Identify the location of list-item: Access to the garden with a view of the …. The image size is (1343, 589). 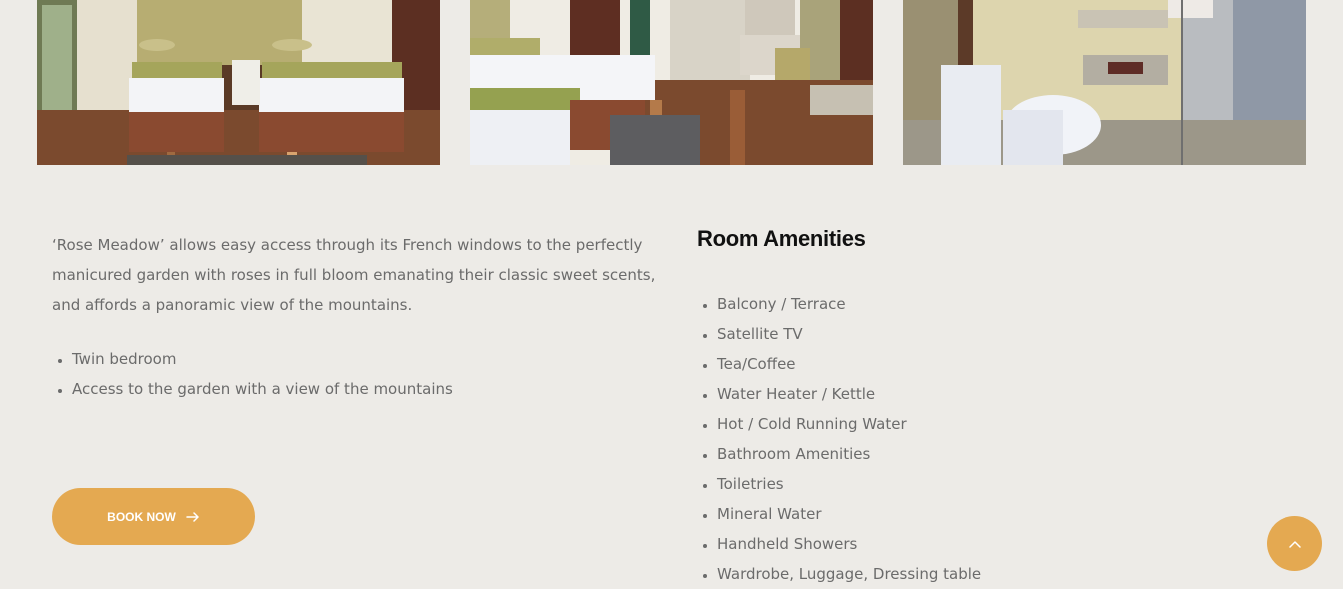
(262, 389).